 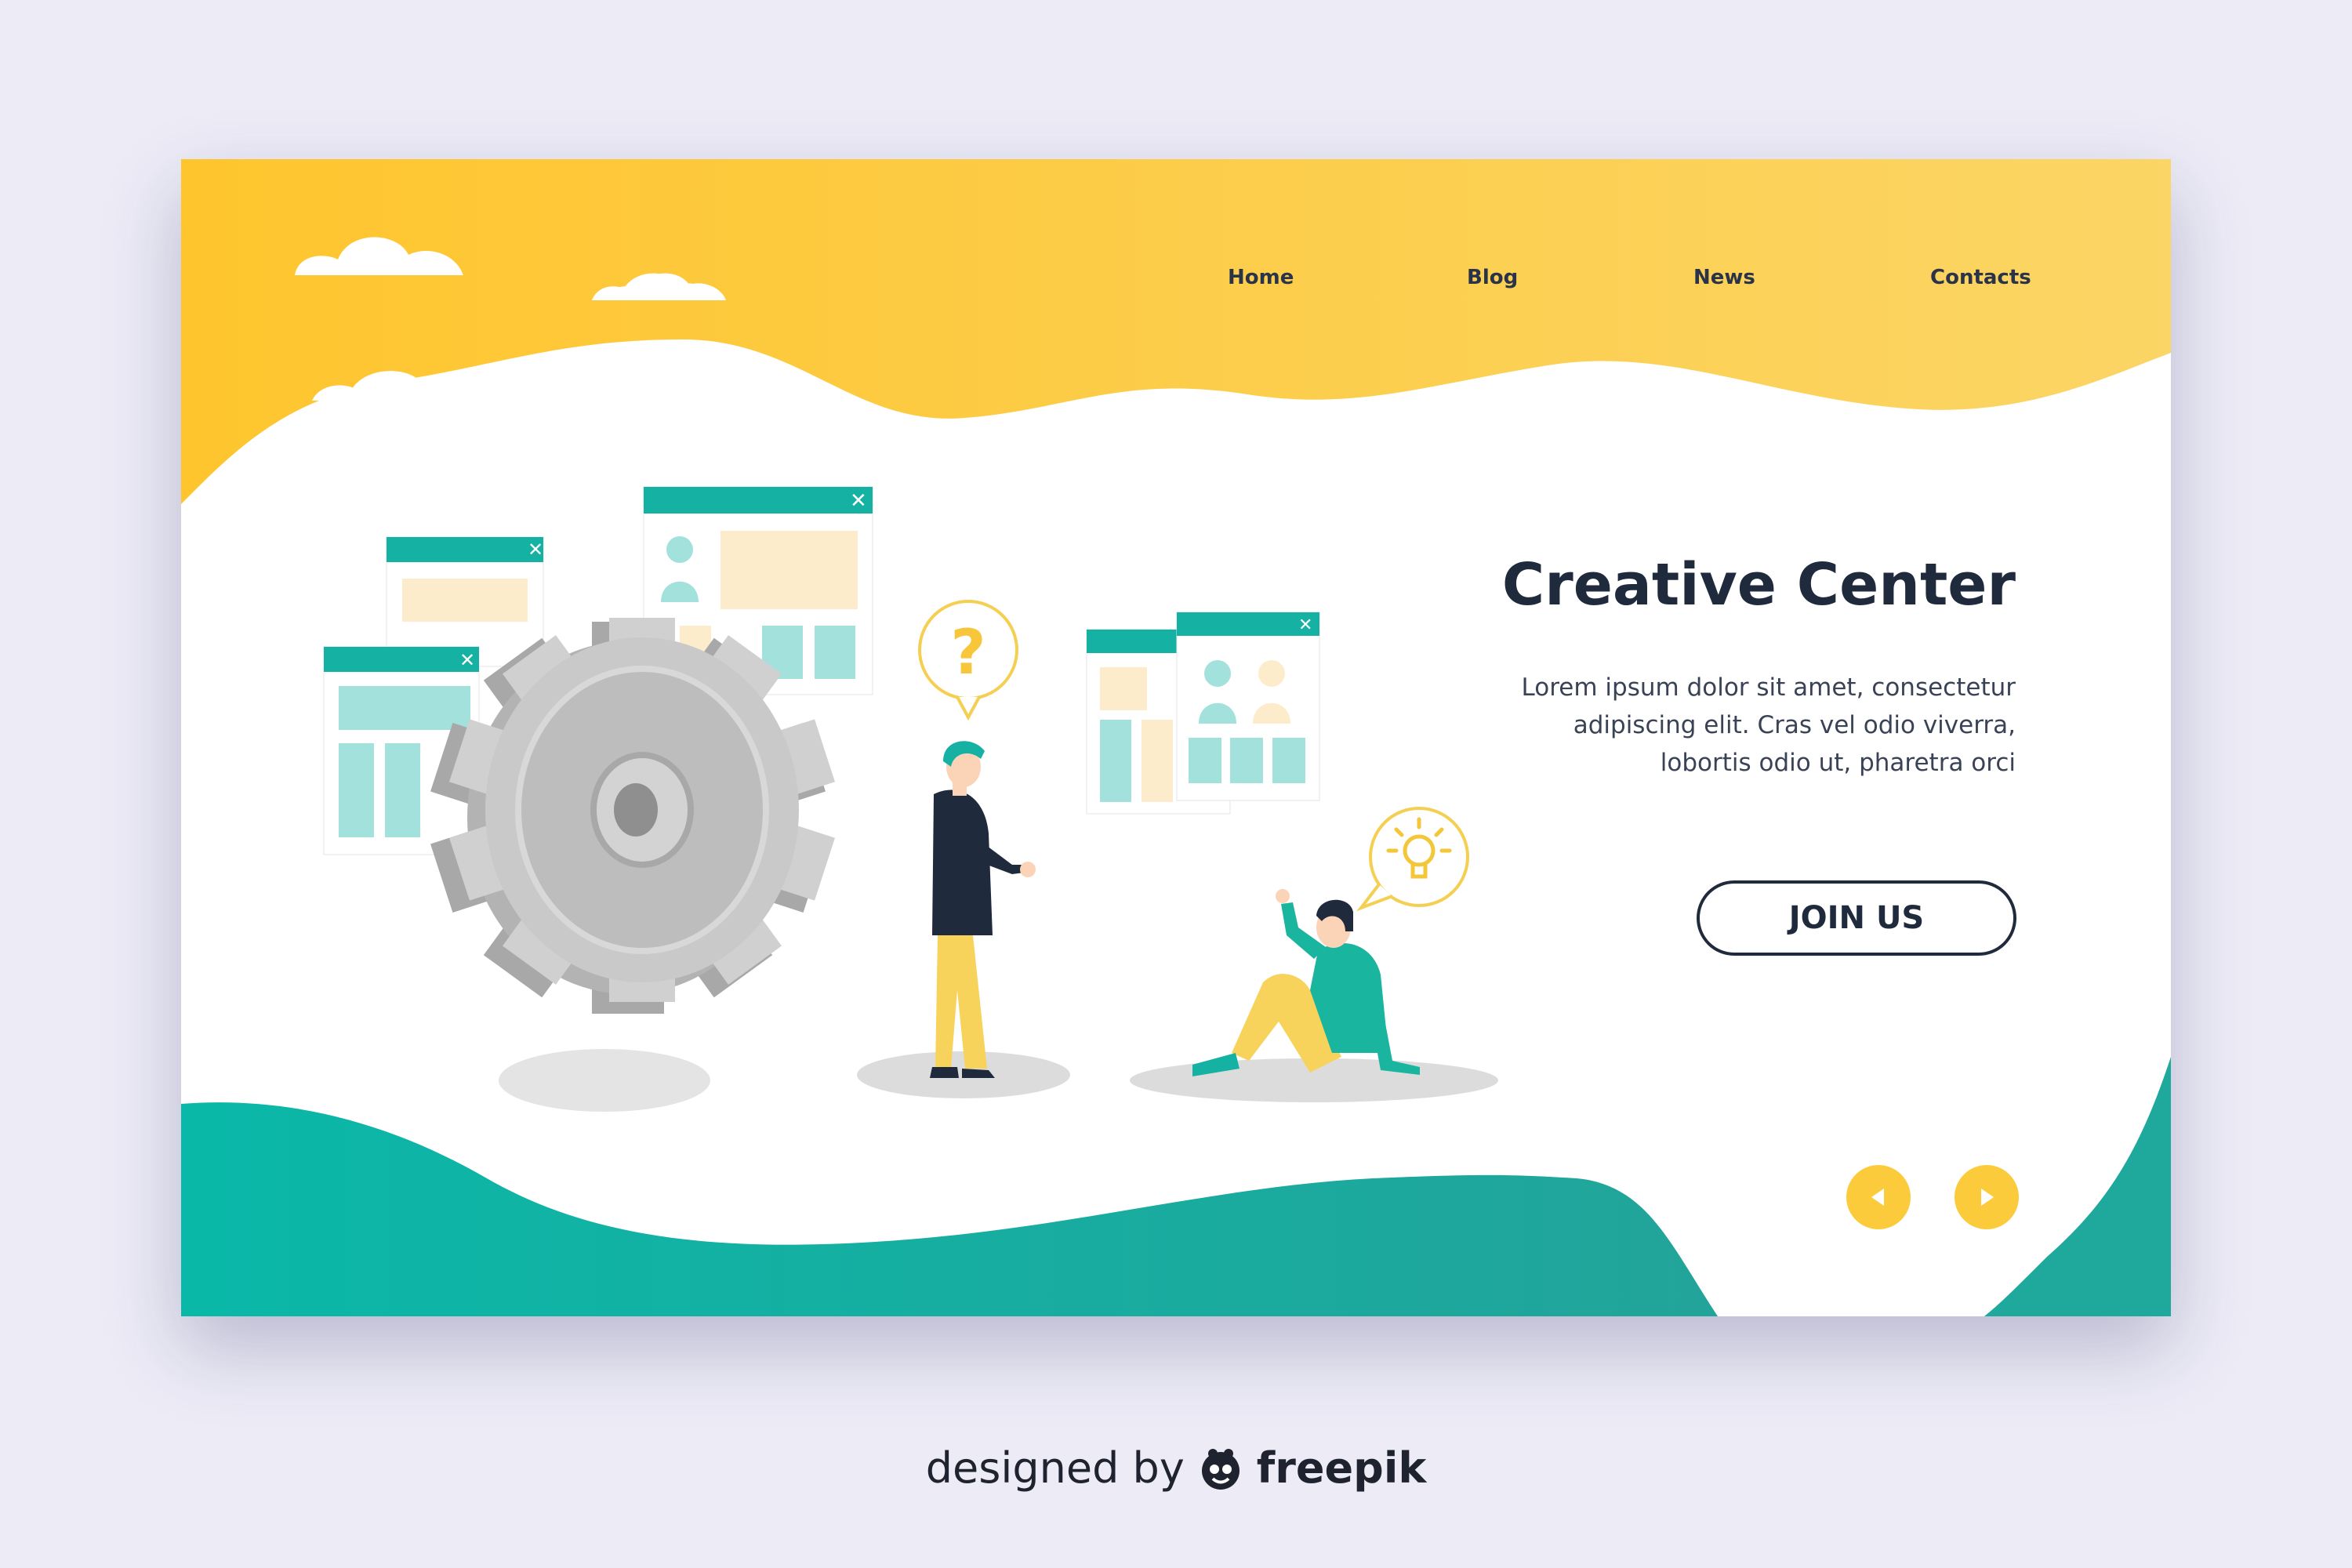 I want to click on standing-person, so click(x=963, y=919).